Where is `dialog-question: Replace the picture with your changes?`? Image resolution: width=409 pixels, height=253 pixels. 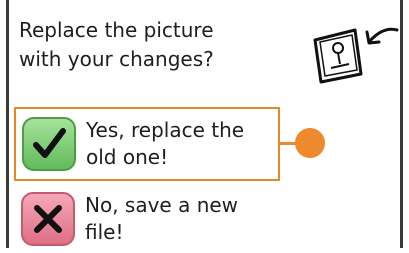 dialog-question: Replace the picture with your changes? is located at coordinates (116, 44).